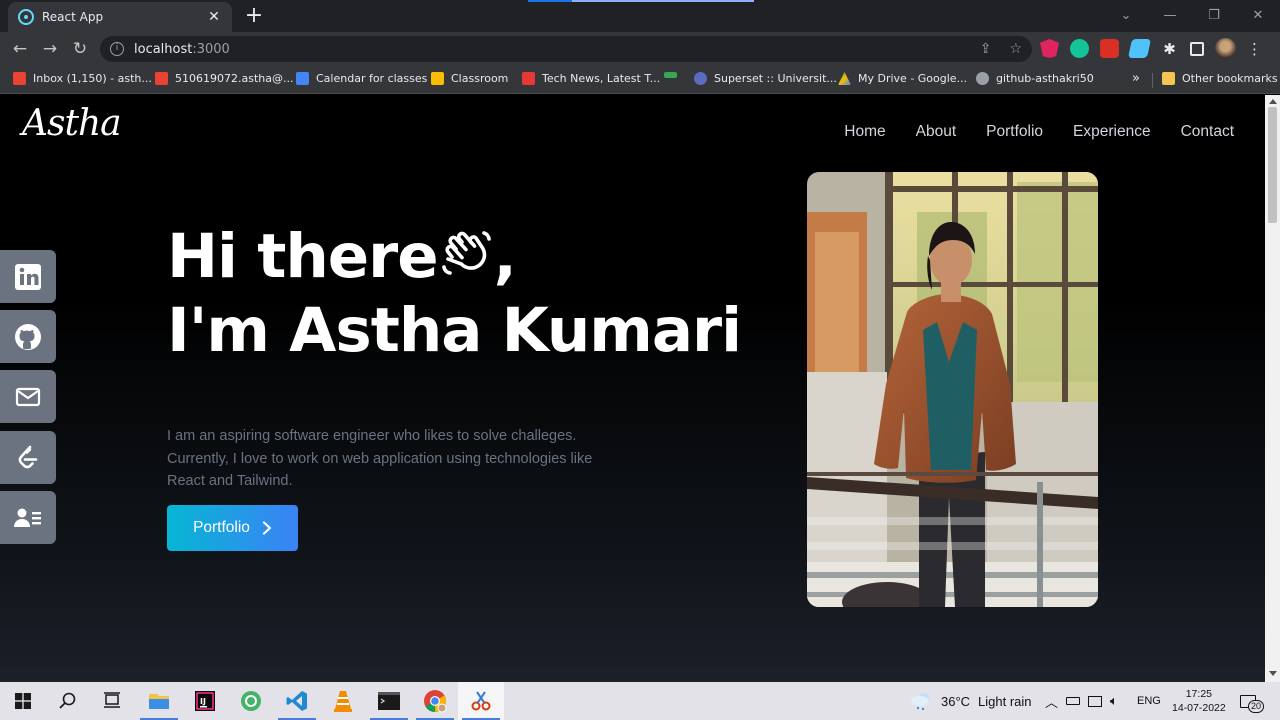 The height and width of the screenshot is (720, 1280). I want to click on vlc-button, so click(343, 701).